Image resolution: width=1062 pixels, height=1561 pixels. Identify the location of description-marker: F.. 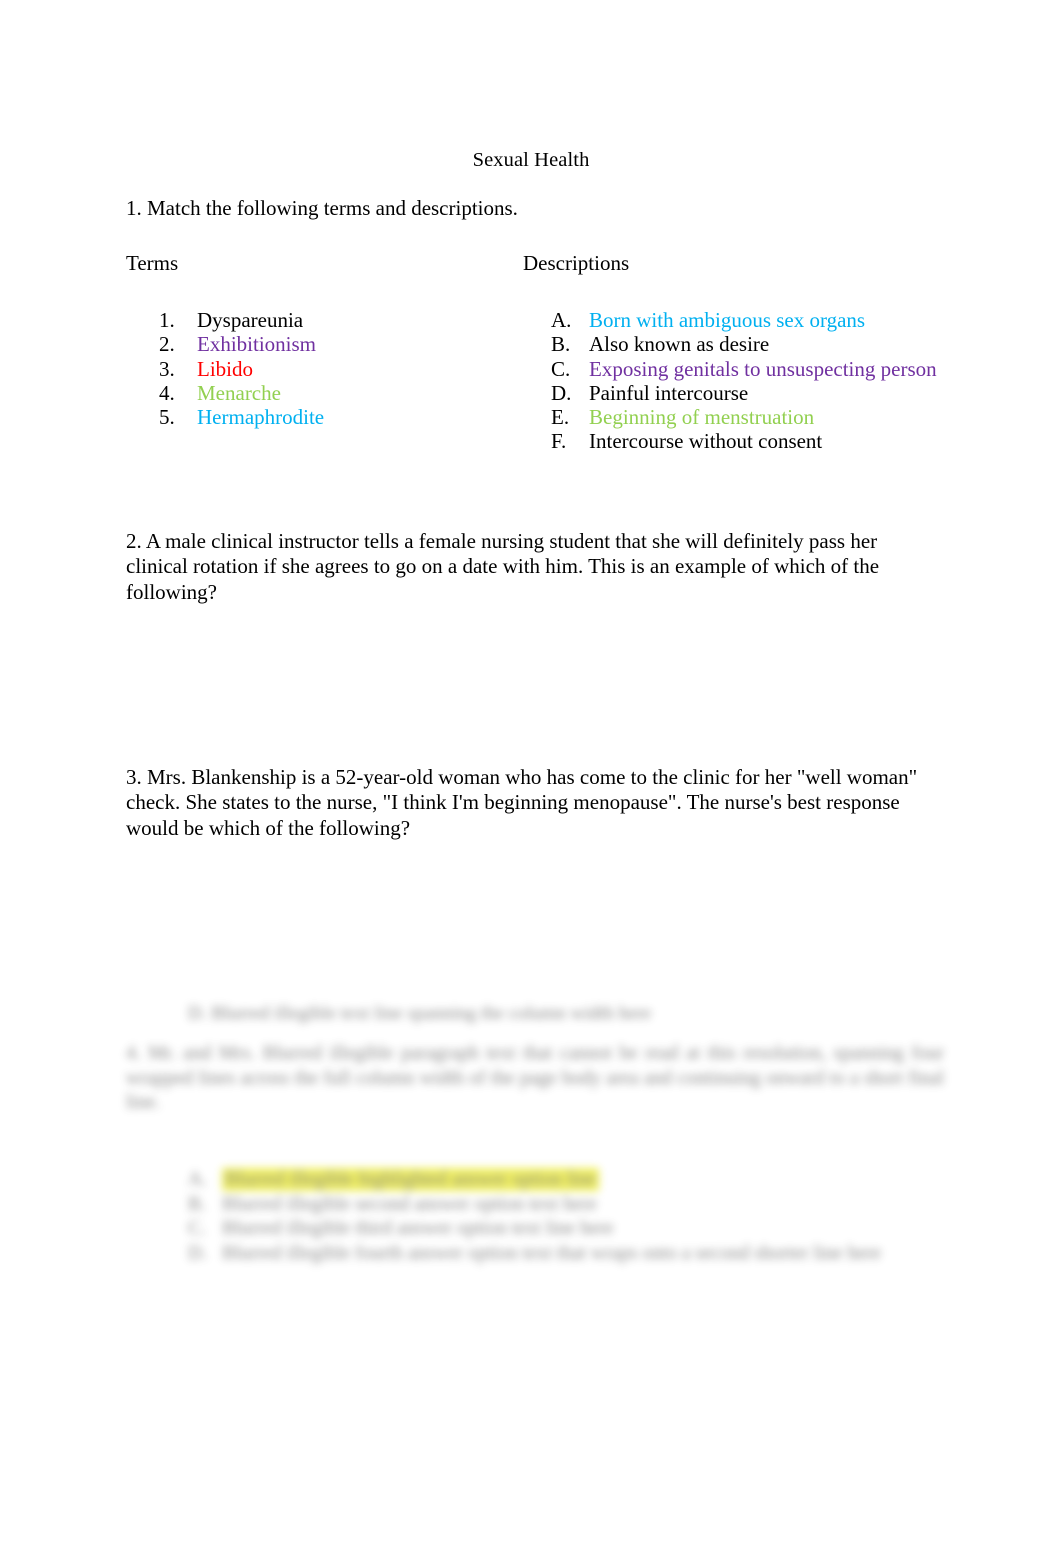
(559, 441).